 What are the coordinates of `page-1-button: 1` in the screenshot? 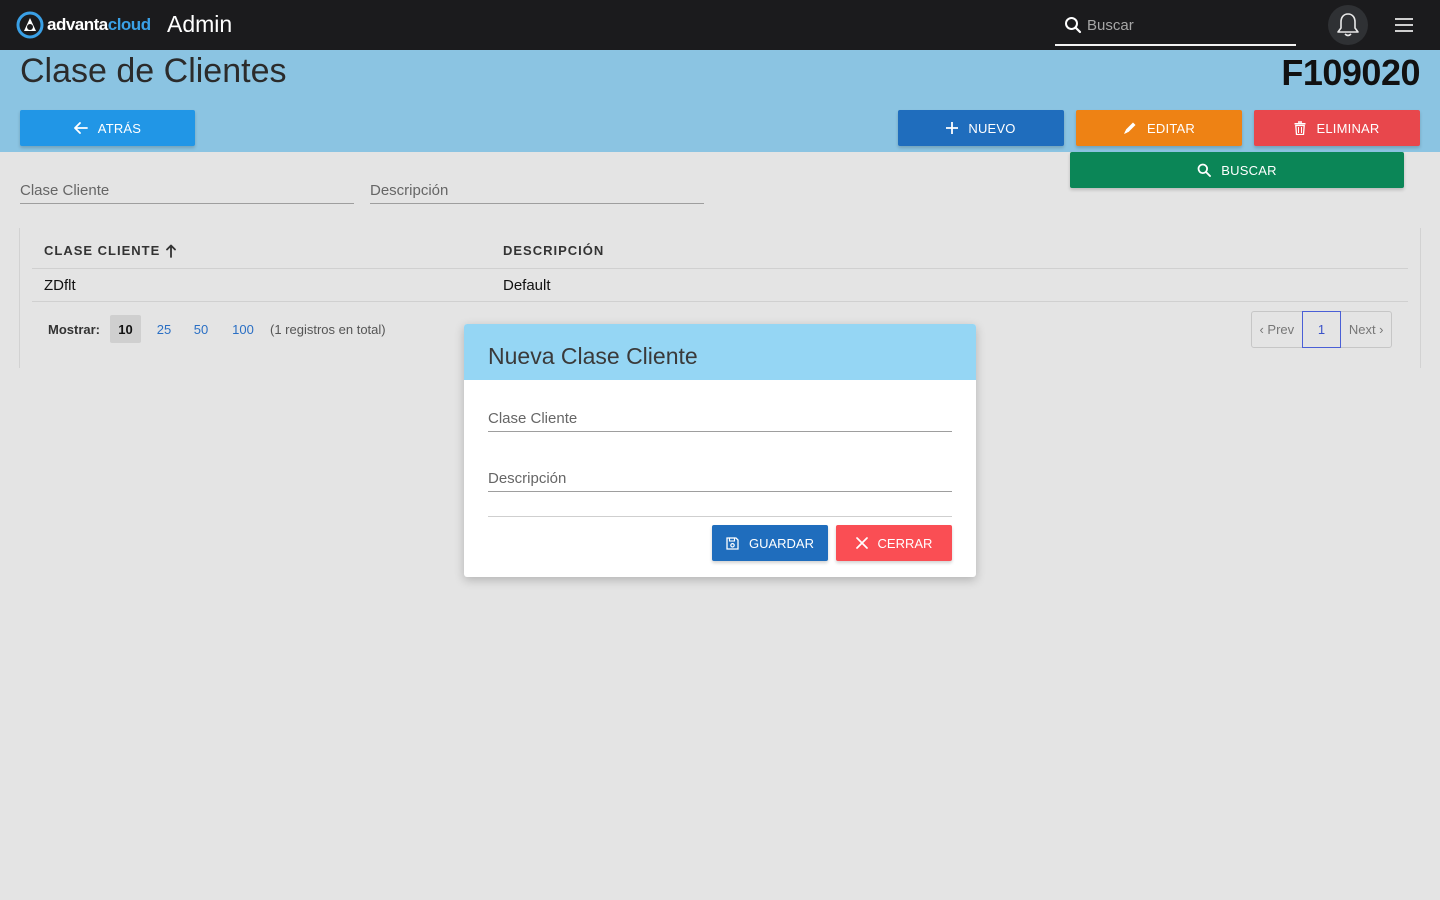 It's located at (1321, 329).